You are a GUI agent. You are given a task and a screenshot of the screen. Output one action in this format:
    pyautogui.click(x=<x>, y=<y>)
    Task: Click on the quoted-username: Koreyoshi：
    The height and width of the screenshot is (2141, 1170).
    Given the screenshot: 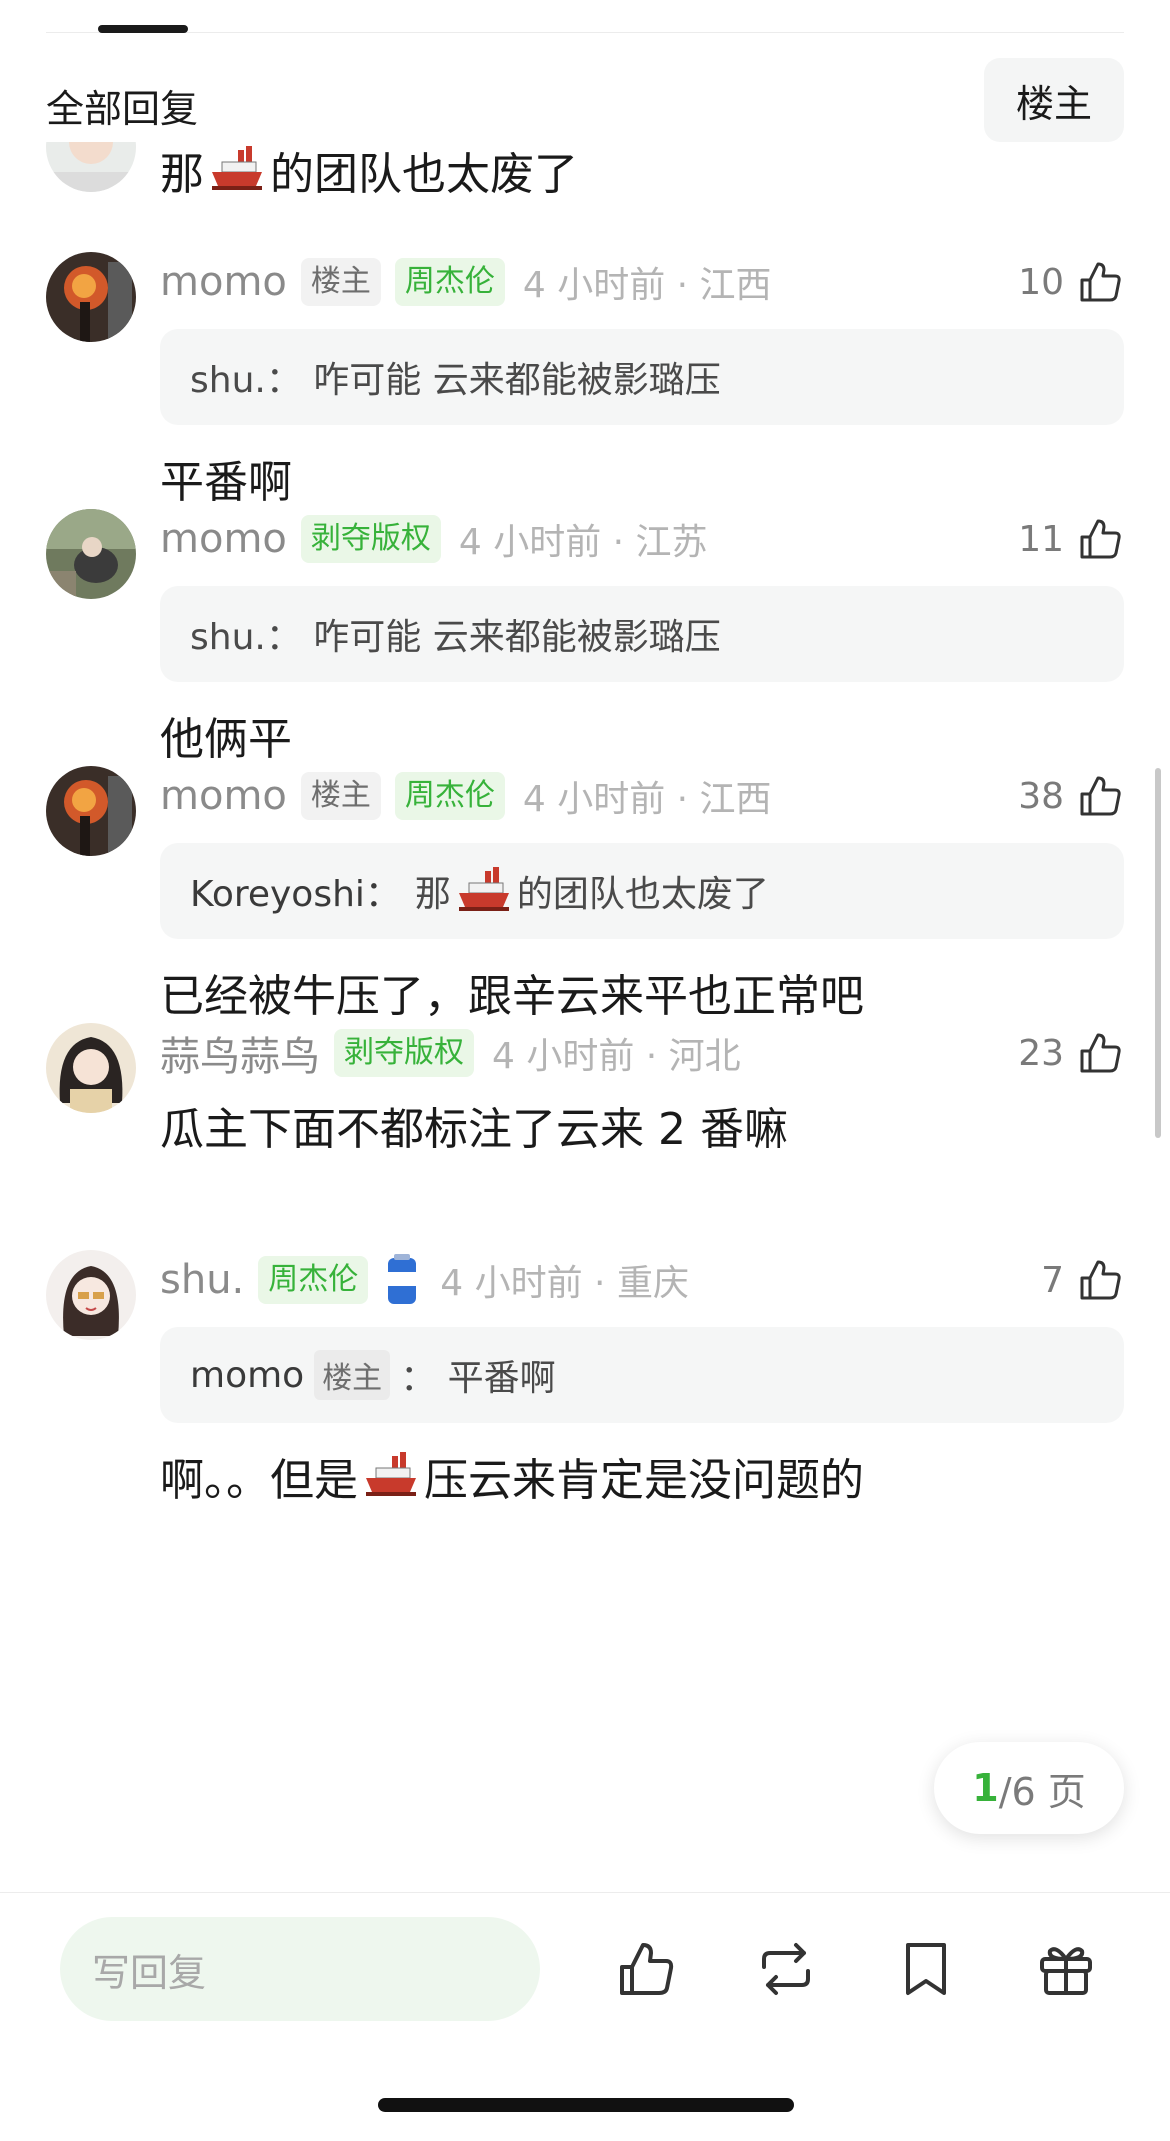 What is the action you would take?
    pyautogui.click(x=295, y=894)
    